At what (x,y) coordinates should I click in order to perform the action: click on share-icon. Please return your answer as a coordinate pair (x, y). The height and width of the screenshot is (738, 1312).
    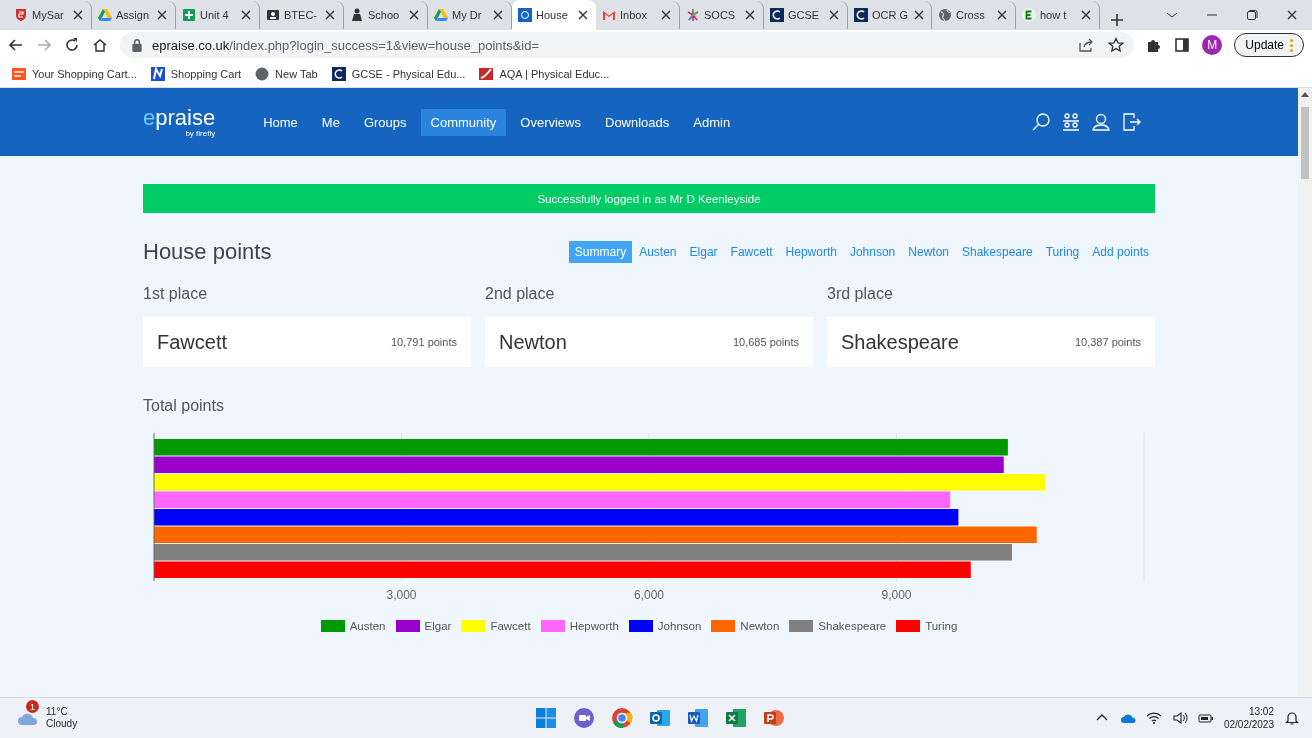
    Looking at the image, I should click on (1086, 45).